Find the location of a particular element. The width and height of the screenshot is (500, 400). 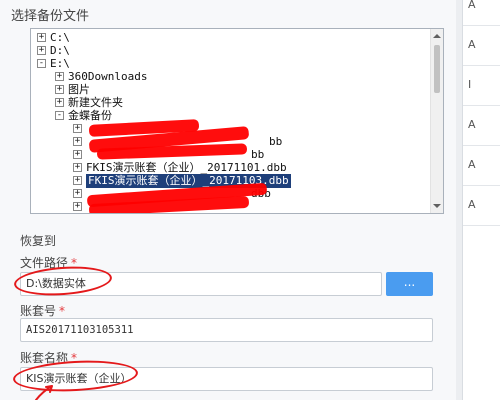

tree-scrollbar is located at coordinates (436, 121).